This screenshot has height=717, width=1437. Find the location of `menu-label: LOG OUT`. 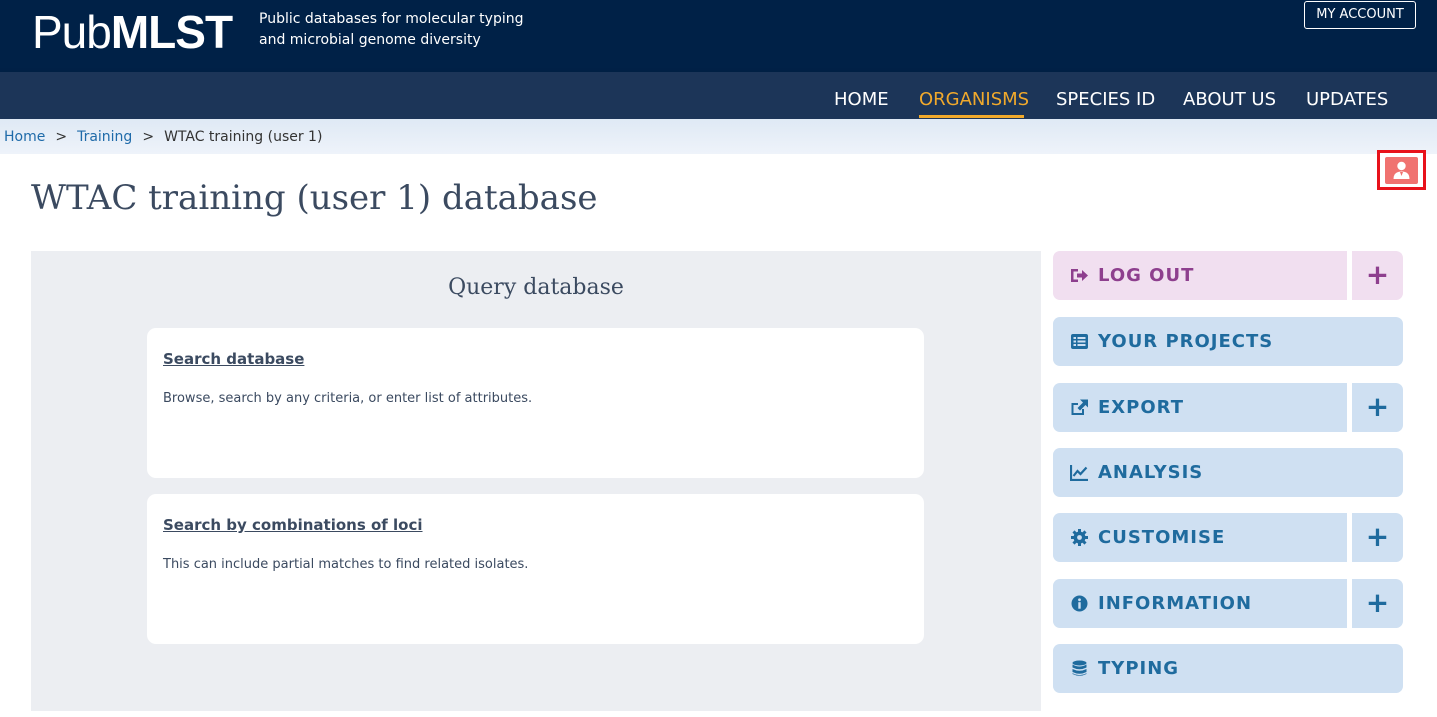

menu-label: LOG OUT is located at coordinates (1146, 275).